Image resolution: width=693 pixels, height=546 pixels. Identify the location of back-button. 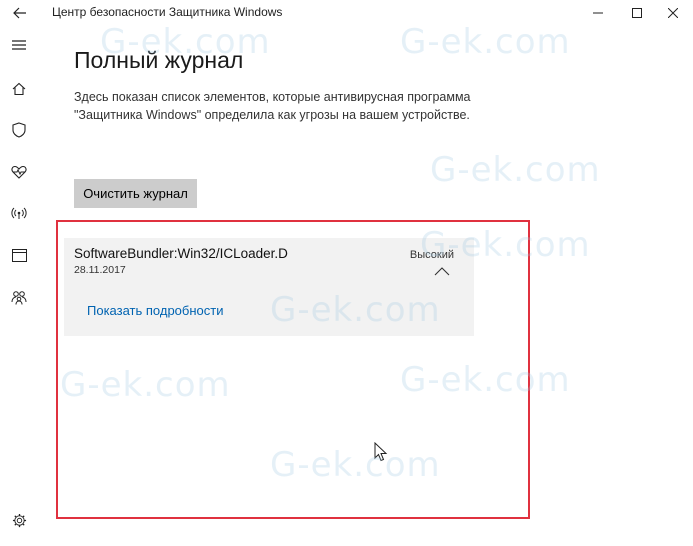
(20, 13).